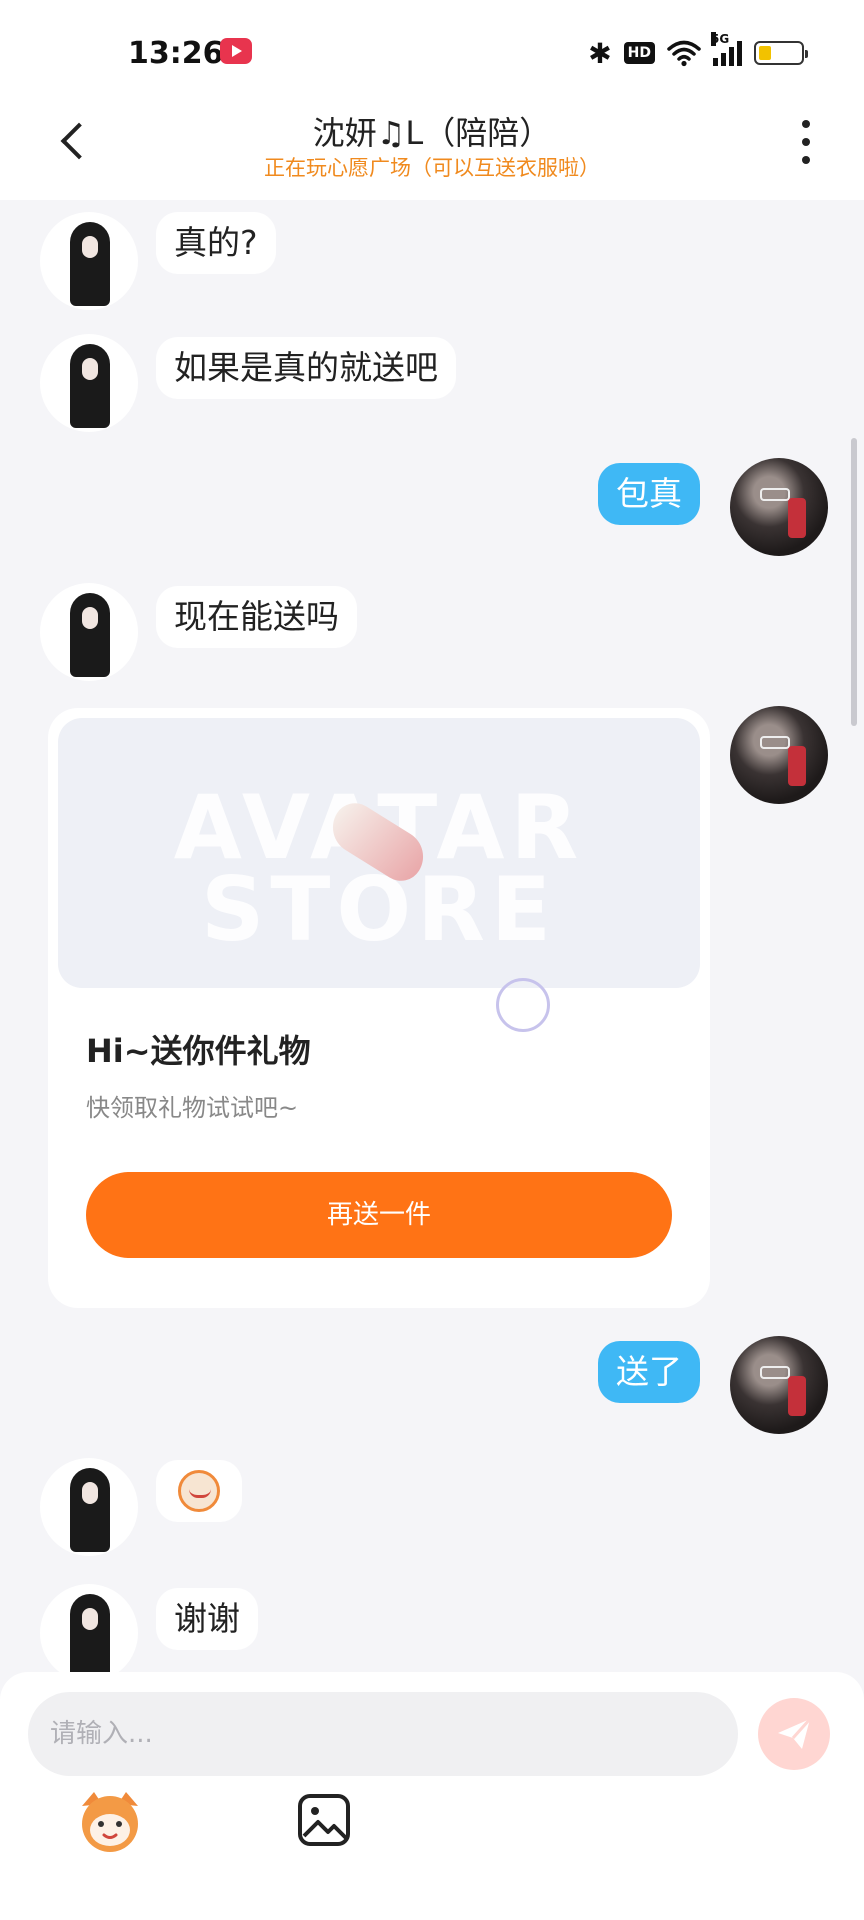 This screenshot has height=1920, width=864. What do you see at coordinates (639, 53) in the screenshot?
I see `hd-icon: HD` at bounding box center [639, 53].